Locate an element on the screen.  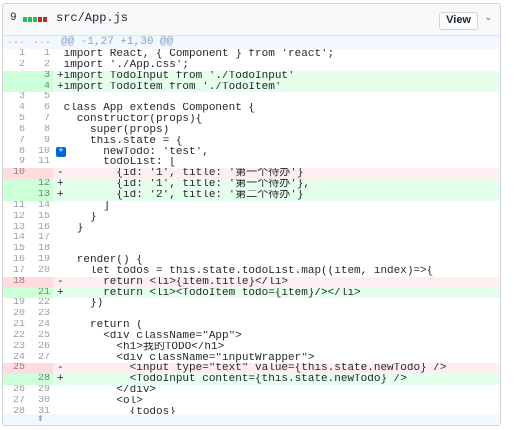
new-line-number: 24 is located at coordinates (40, 325).